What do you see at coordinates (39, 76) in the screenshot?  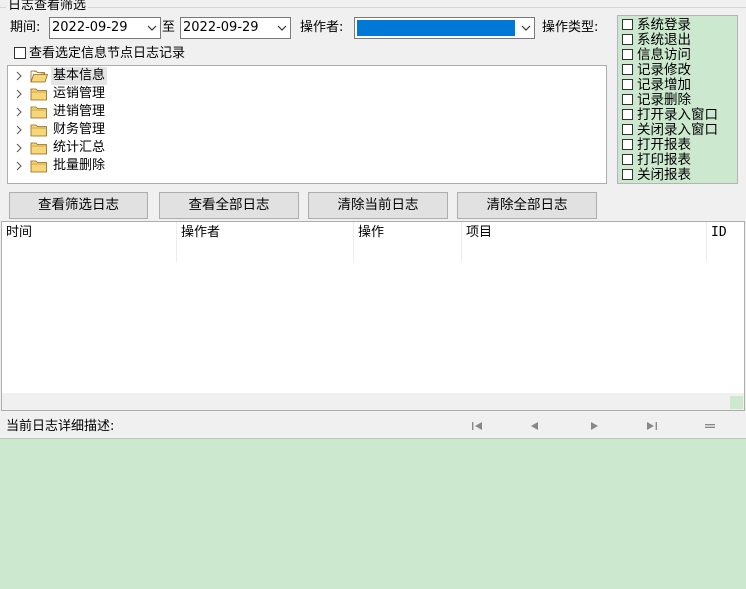 I see `folder-open-icon` at bounding box center [39, 76].